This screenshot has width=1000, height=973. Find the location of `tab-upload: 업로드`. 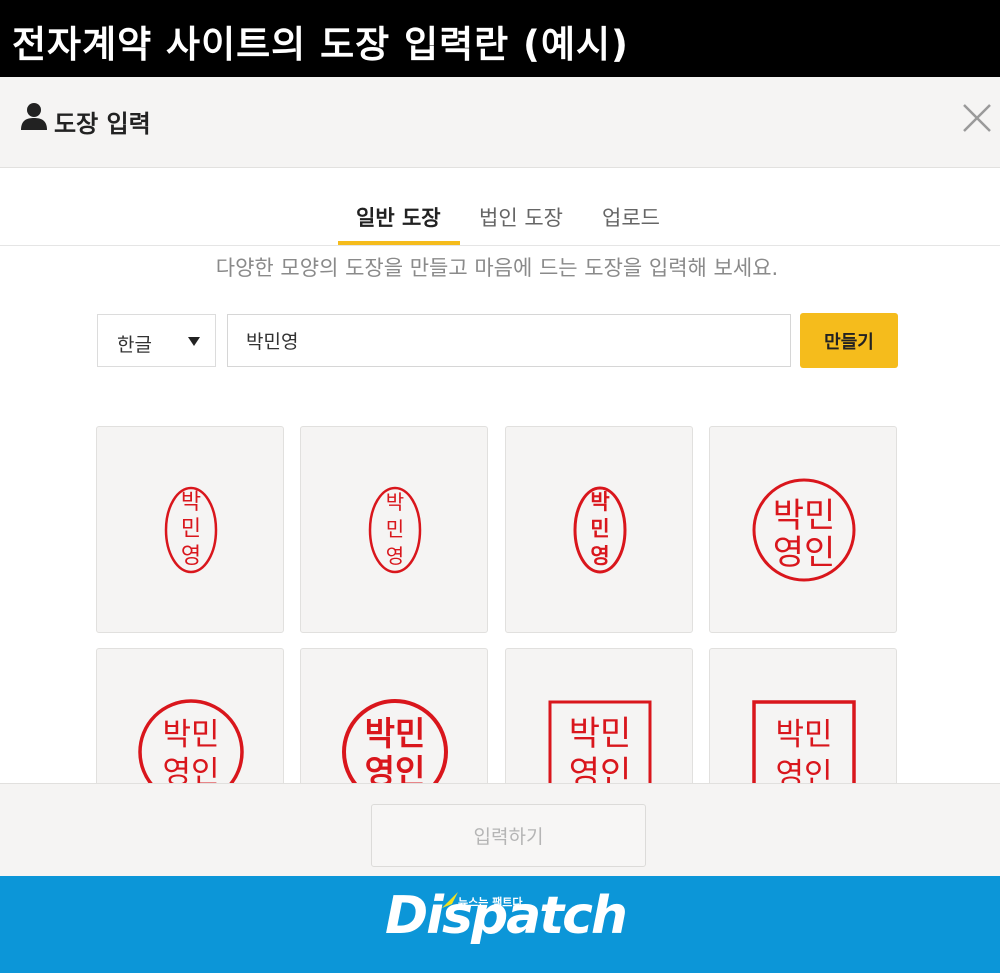

tab-upload: 업로드 is located at coordinates (631, 217).